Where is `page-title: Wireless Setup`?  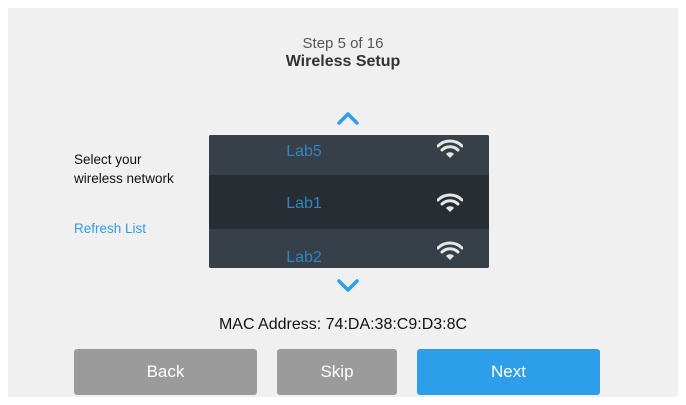 page-title: Wireless Setup is located at coordinates (343, 61).